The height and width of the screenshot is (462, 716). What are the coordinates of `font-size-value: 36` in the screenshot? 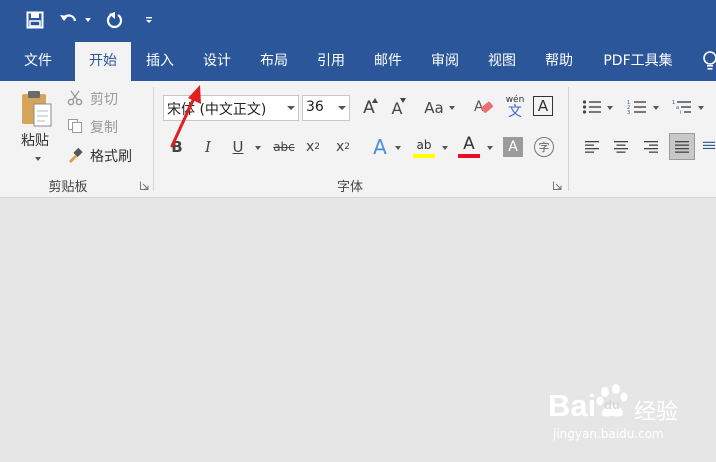 It's located at (315, 107).